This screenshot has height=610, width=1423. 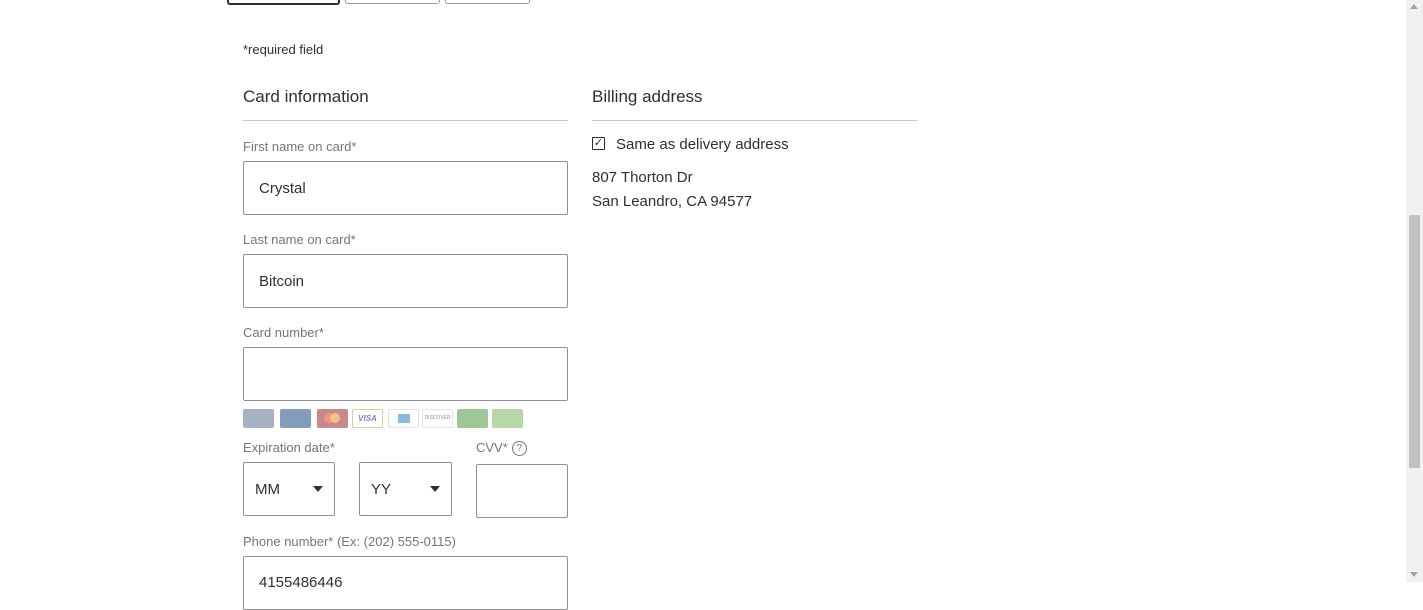 What do you see at coordinates (405, 281) in the screenshot?
I see `last-name-input: Bitcoin` at bounding box center [405, 281].